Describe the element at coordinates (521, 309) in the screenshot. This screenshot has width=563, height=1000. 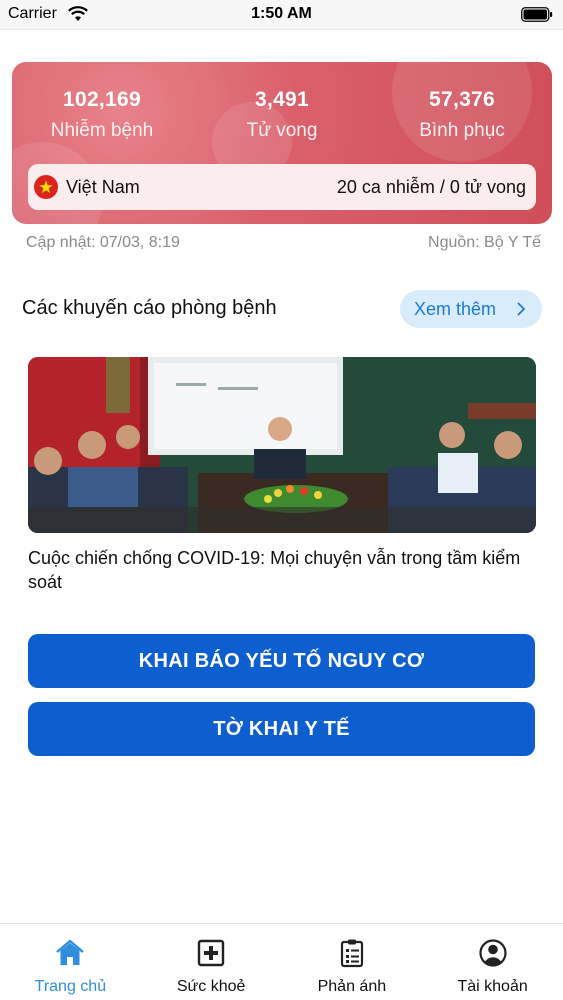
I see `chevron-right-icon` at that location.